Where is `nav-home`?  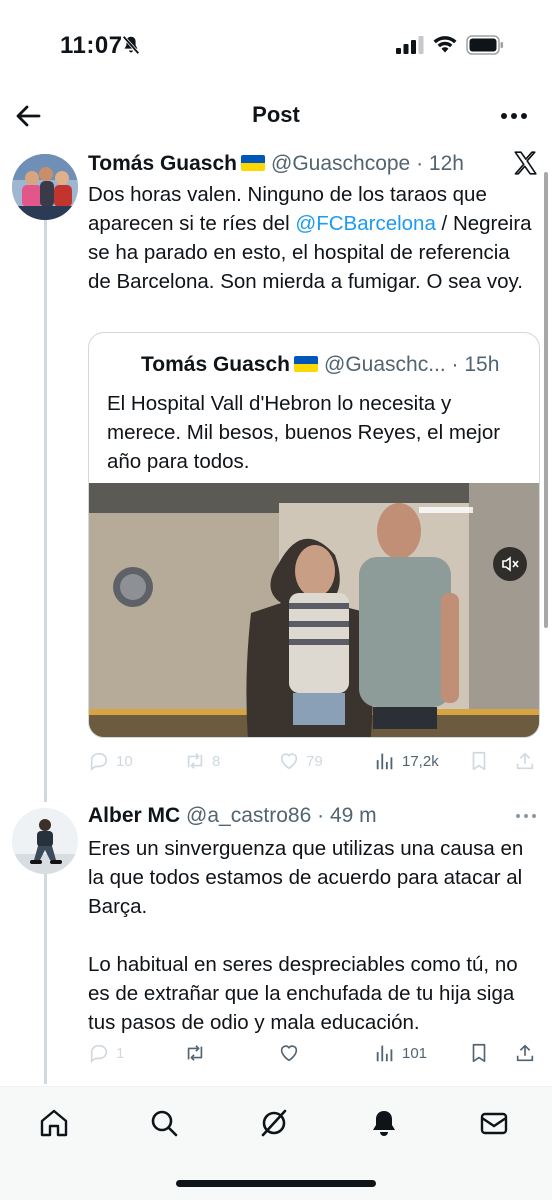
nav-home is located at coordinates (54, 1123).